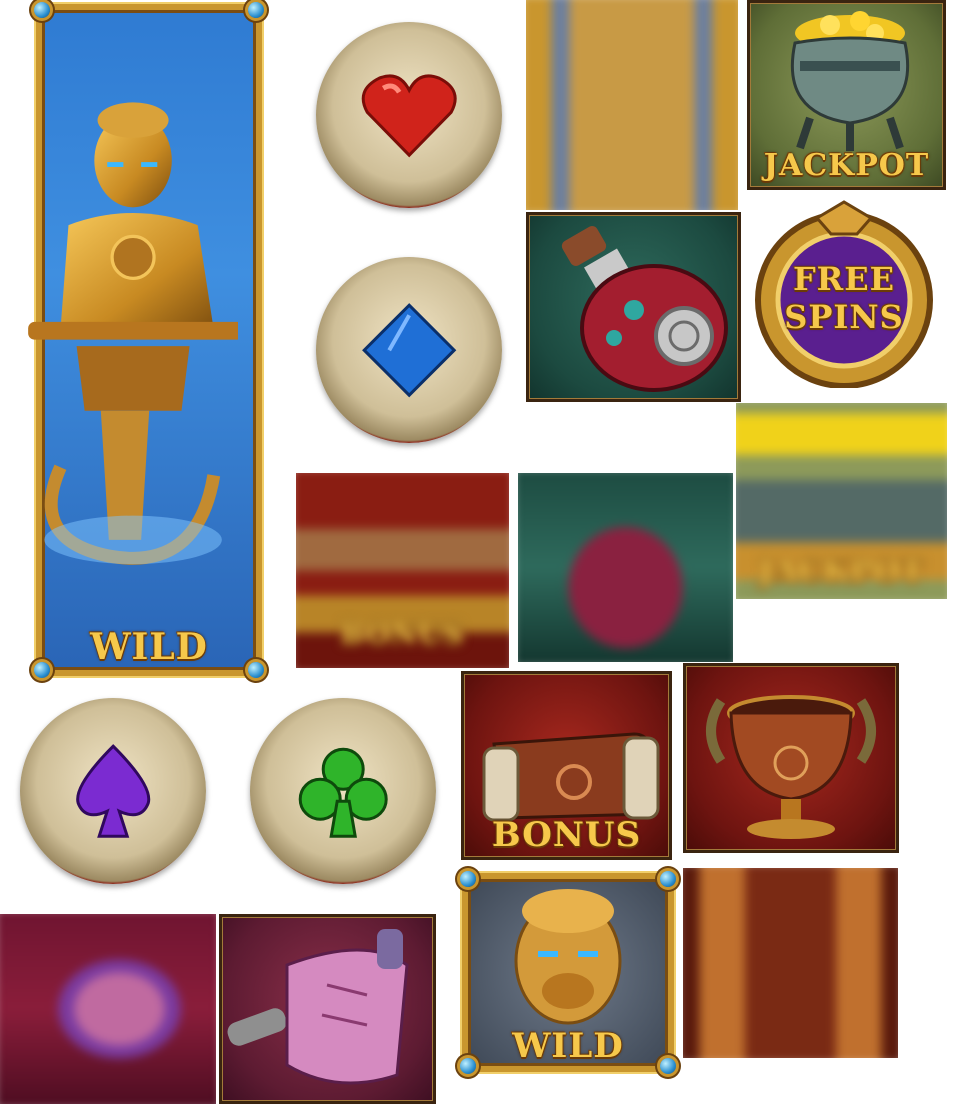 The height and width of the screenshot is (1107, 959). Describe the element at coordinates (402, 570) in the screenshot. I see `blurred-bonus-symbol: BONUS` at that location.